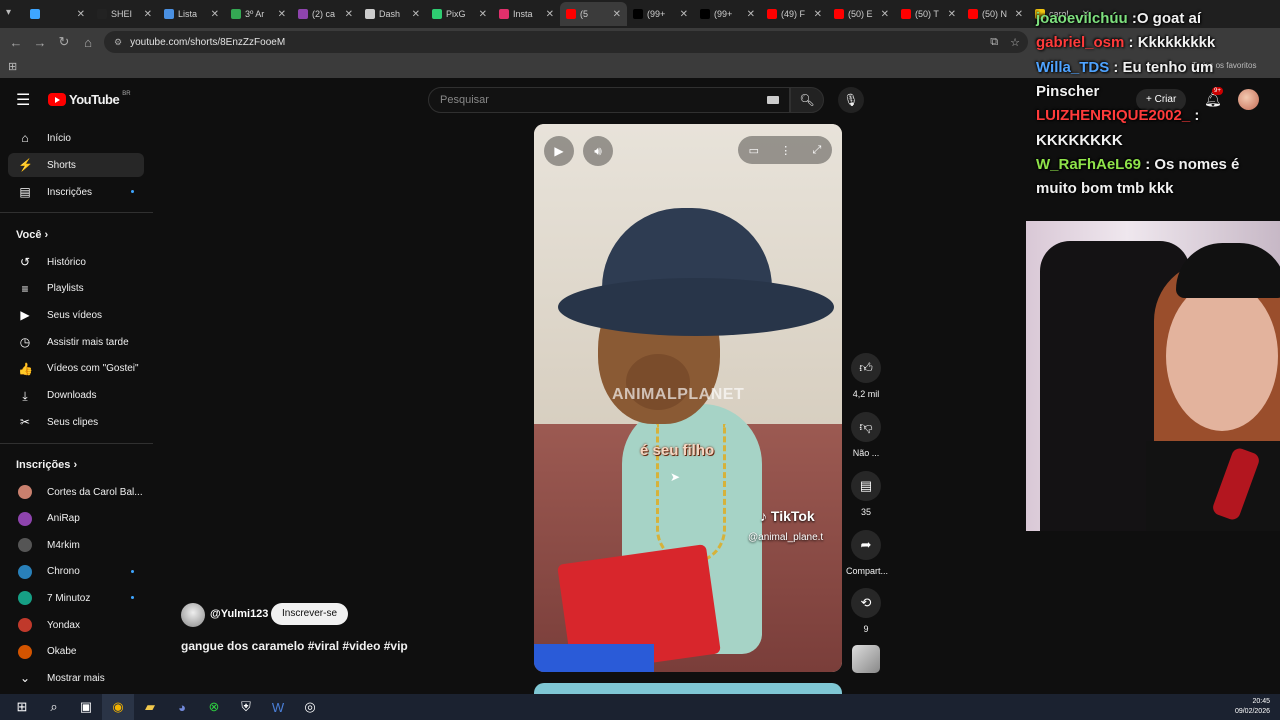  I want to click on subscription-item: M4rkim, so click(76, 545).